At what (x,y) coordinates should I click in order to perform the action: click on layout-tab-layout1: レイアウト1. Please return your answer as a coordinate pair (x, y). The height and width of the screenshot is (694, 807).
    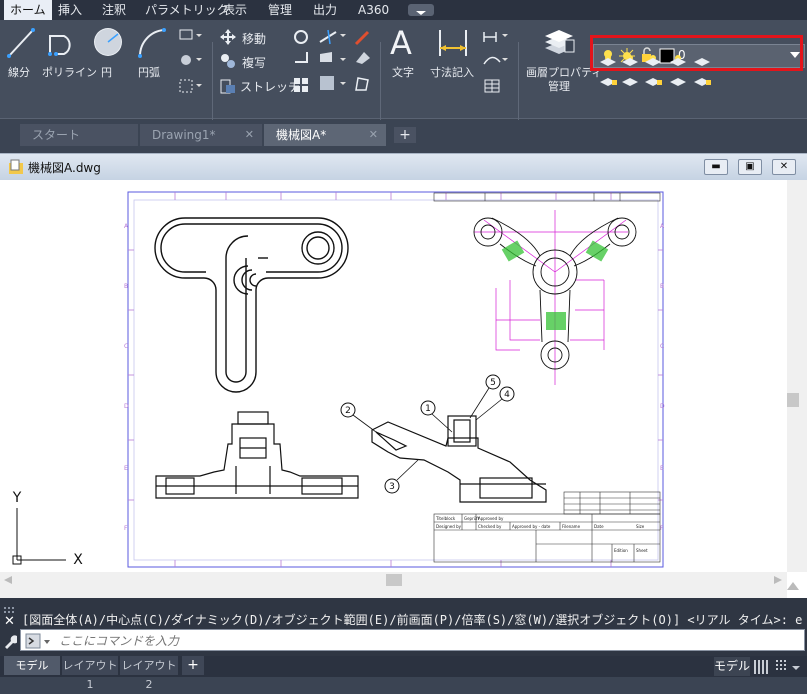
    Looking at the image, I should click on (90, 673).